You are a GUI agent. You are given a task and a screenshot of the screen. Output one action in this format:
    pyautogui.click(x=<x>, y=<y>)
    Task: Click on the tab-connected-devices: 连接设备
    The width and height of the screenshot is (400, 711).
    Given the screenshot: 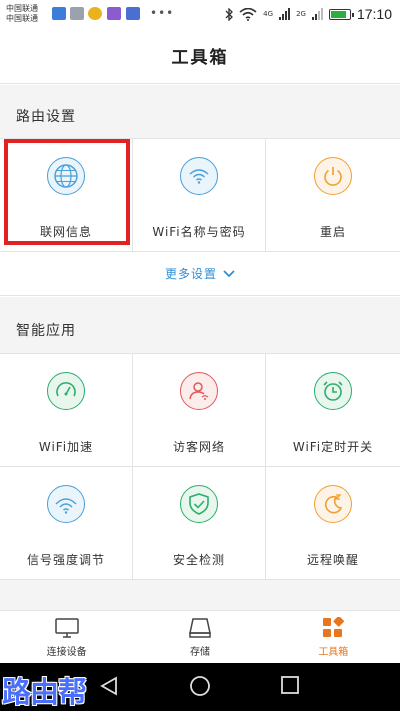 What is the action you would take?
    pyautogui.click(x=66, y=637)
    